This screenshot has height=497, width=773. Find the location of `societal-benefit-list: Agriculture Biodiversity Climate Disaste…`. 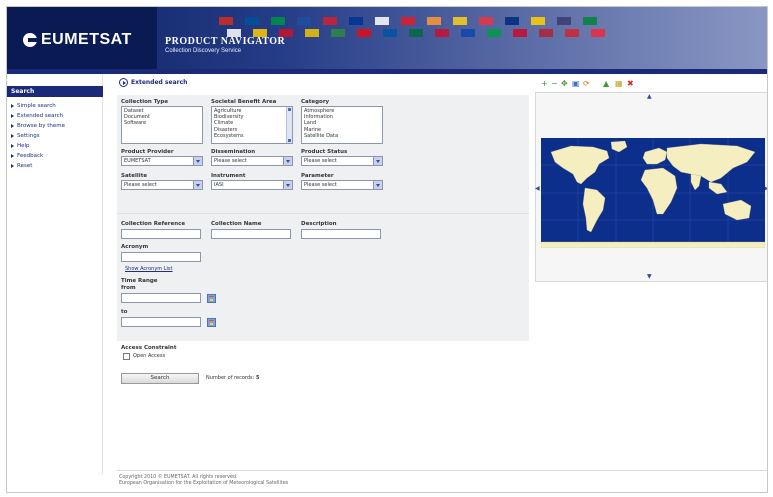

societal-benefit-list: Agriculture Biodiversity Climate Disaste… is located at coordinates (252, 125).